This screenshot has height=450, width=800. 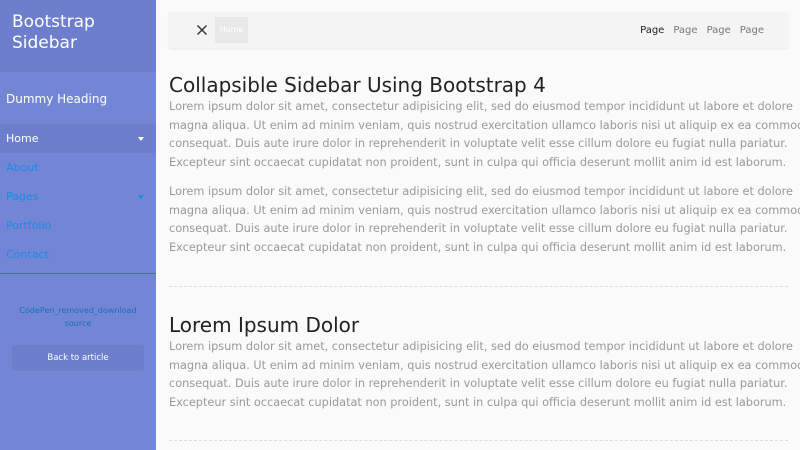 What do you see at coordinates (78, 317) in the screenshot?
I see `download-source-link: CodePen_removed_download source` at bounding box center [78, 317].